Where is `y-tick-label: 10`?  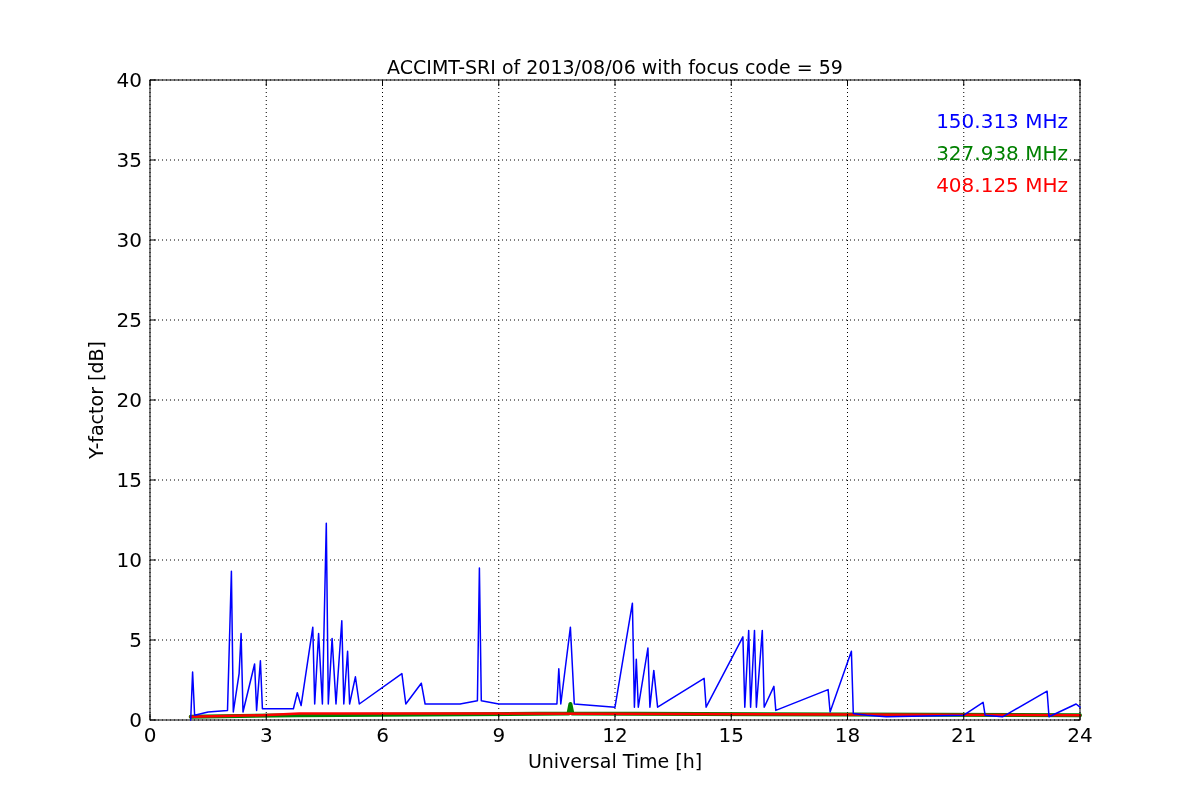
y-tick-label: 10 is located at coordinates (129, 560).